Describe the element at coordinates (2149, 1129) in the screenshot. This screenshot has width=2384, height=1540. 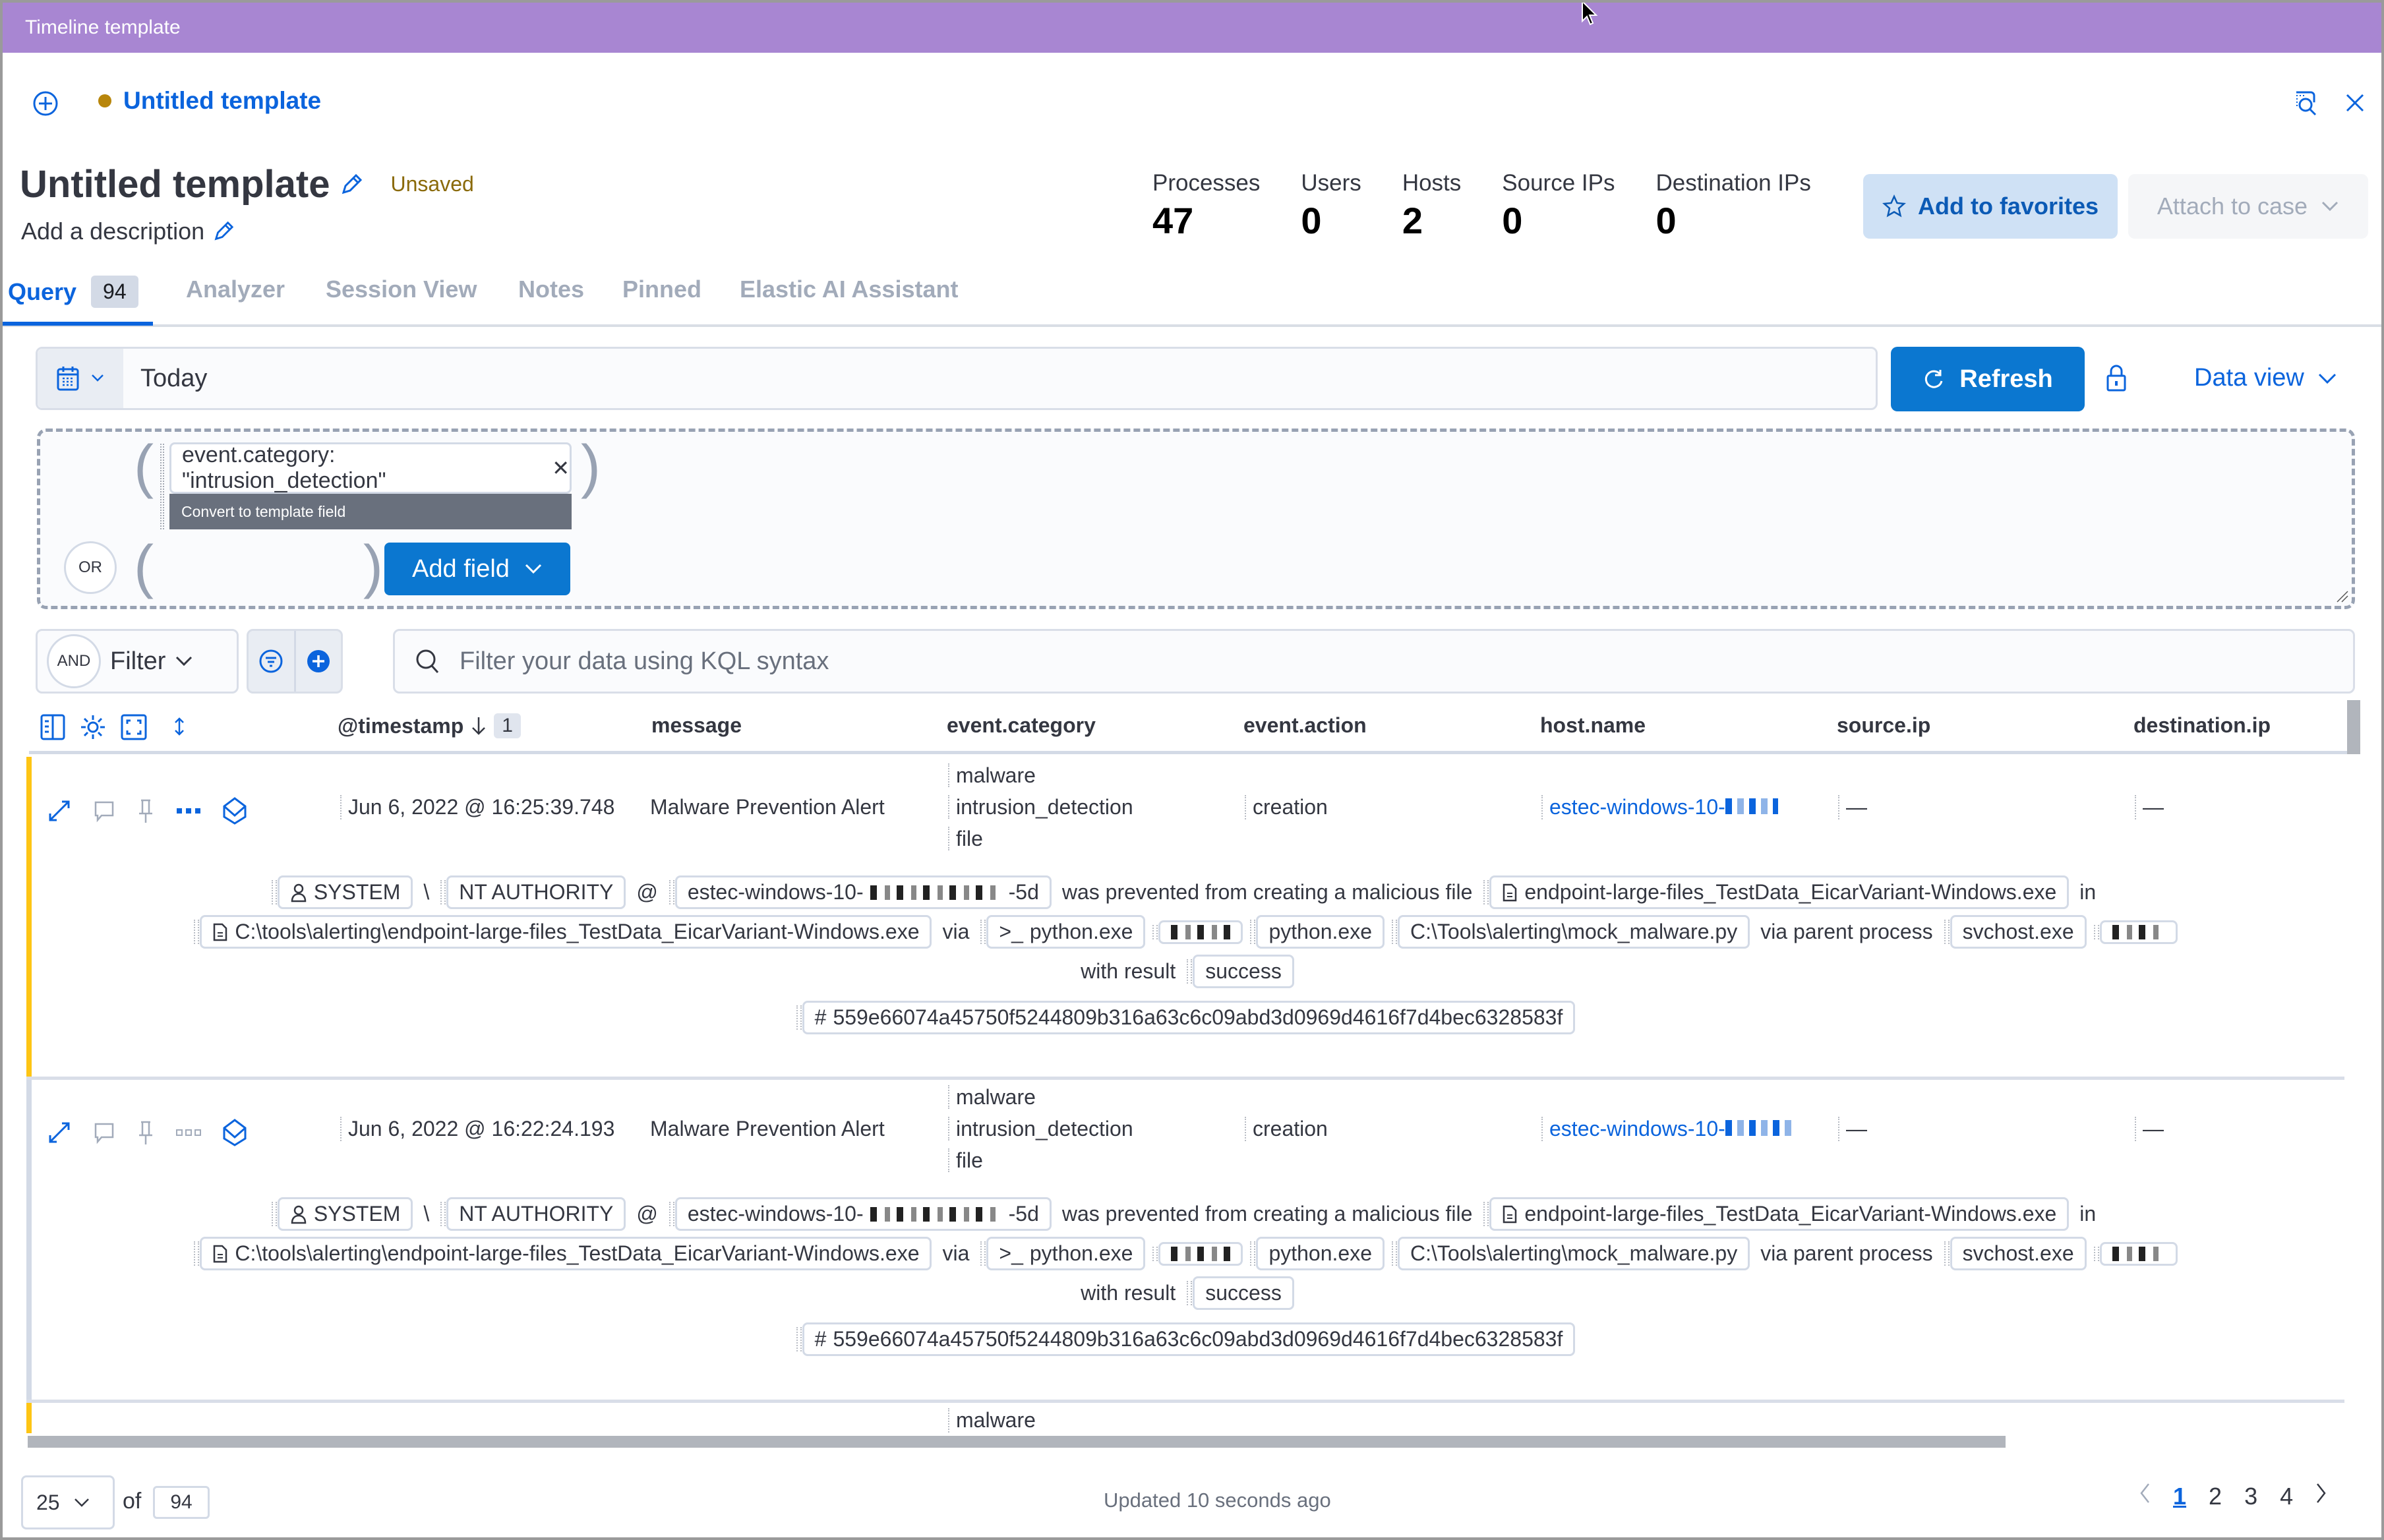
I see `cell-destination-ip: —` at that location.